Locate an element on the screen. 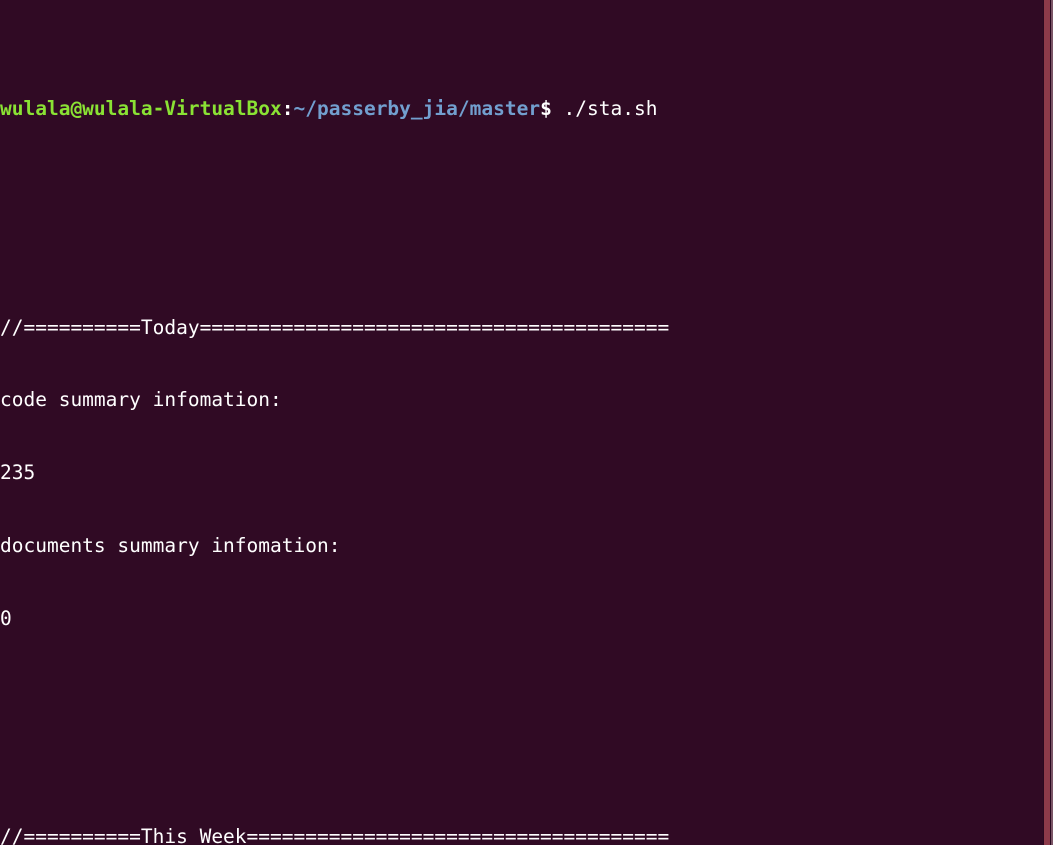  today-code-label: code summary infomation: is located at coordinates (141, 400).